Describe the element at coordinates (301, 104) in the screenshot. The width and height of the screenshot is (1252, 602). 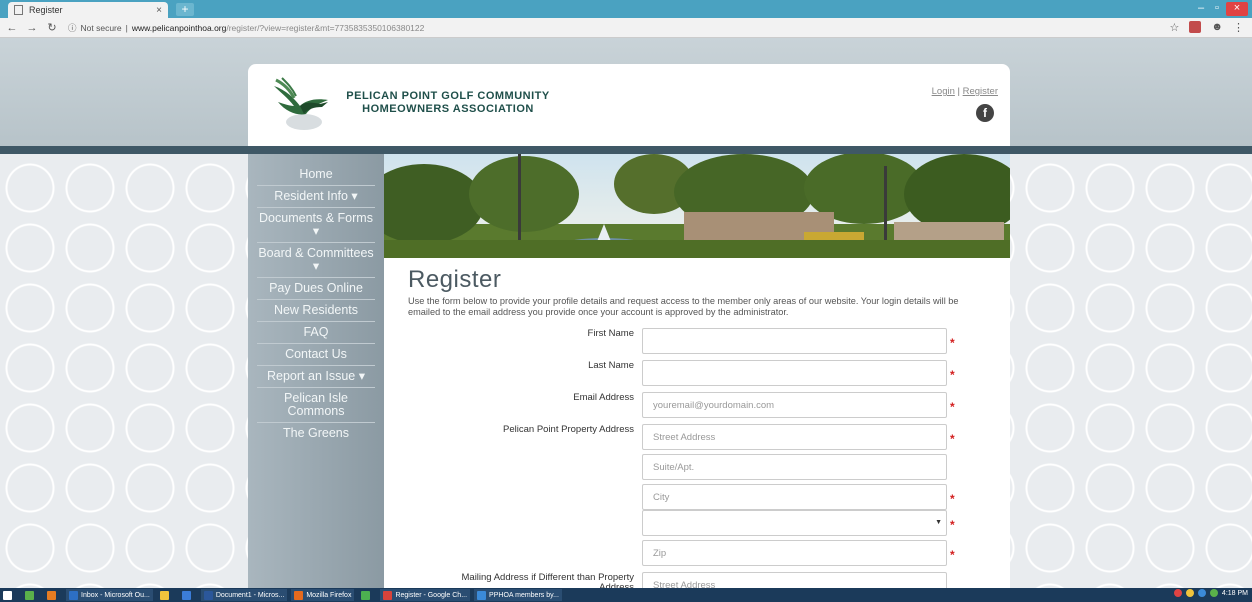
I see `pelican-logo` at that location.